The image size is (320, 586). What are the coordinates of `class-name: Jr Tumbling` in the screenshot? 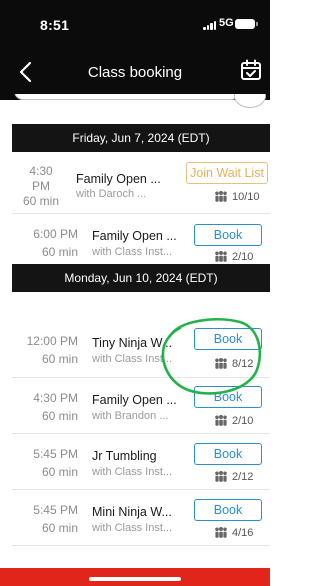 It's located at (124, 456).